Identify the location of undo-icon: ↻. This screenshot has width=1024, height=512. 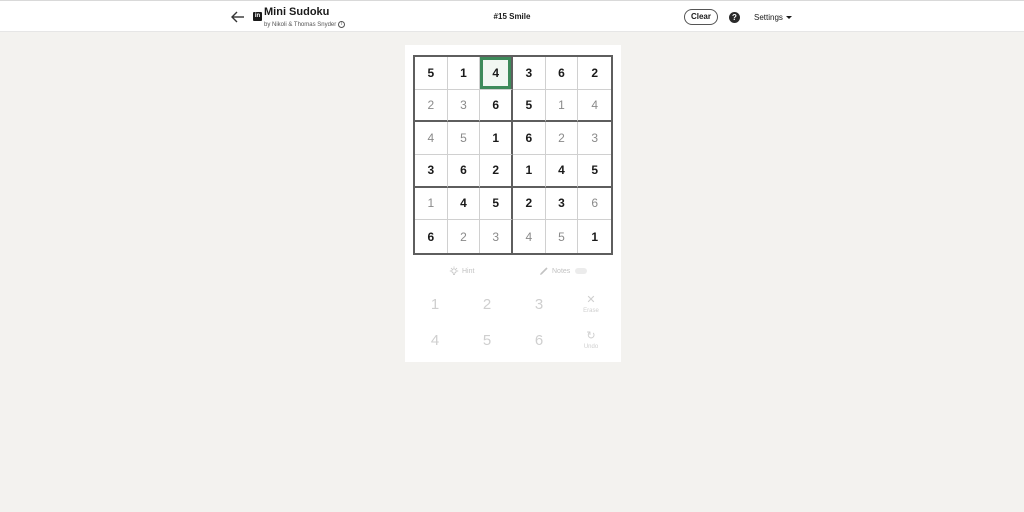
(591, 335).